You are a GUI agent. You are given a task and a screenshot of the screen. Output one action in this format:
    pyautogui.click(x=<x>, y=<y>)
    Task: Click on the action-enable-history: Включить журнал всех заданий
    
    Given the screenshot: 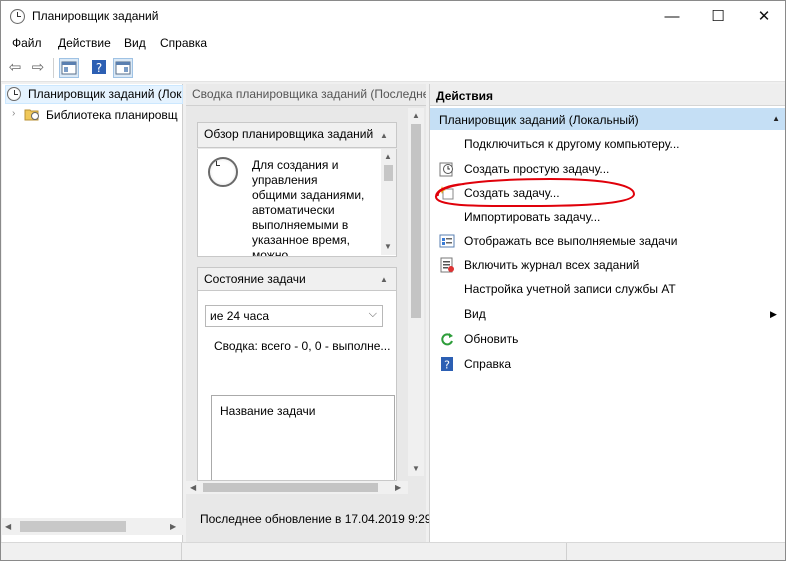 What is the action you would take?
    pyautogui.click(x=607, y=265)
    